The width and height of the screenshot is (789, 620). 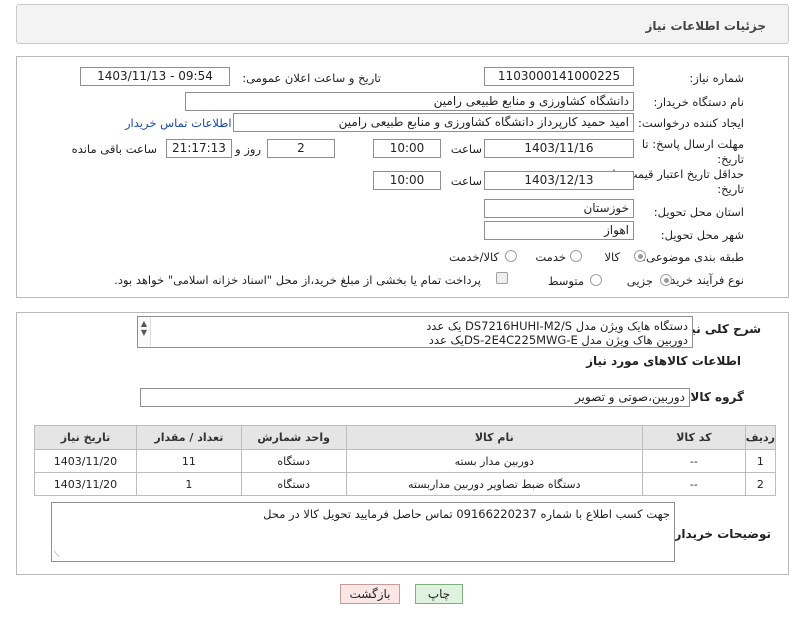 I want to click on validity-time-label: ساعت, so click(x=466, y=181).